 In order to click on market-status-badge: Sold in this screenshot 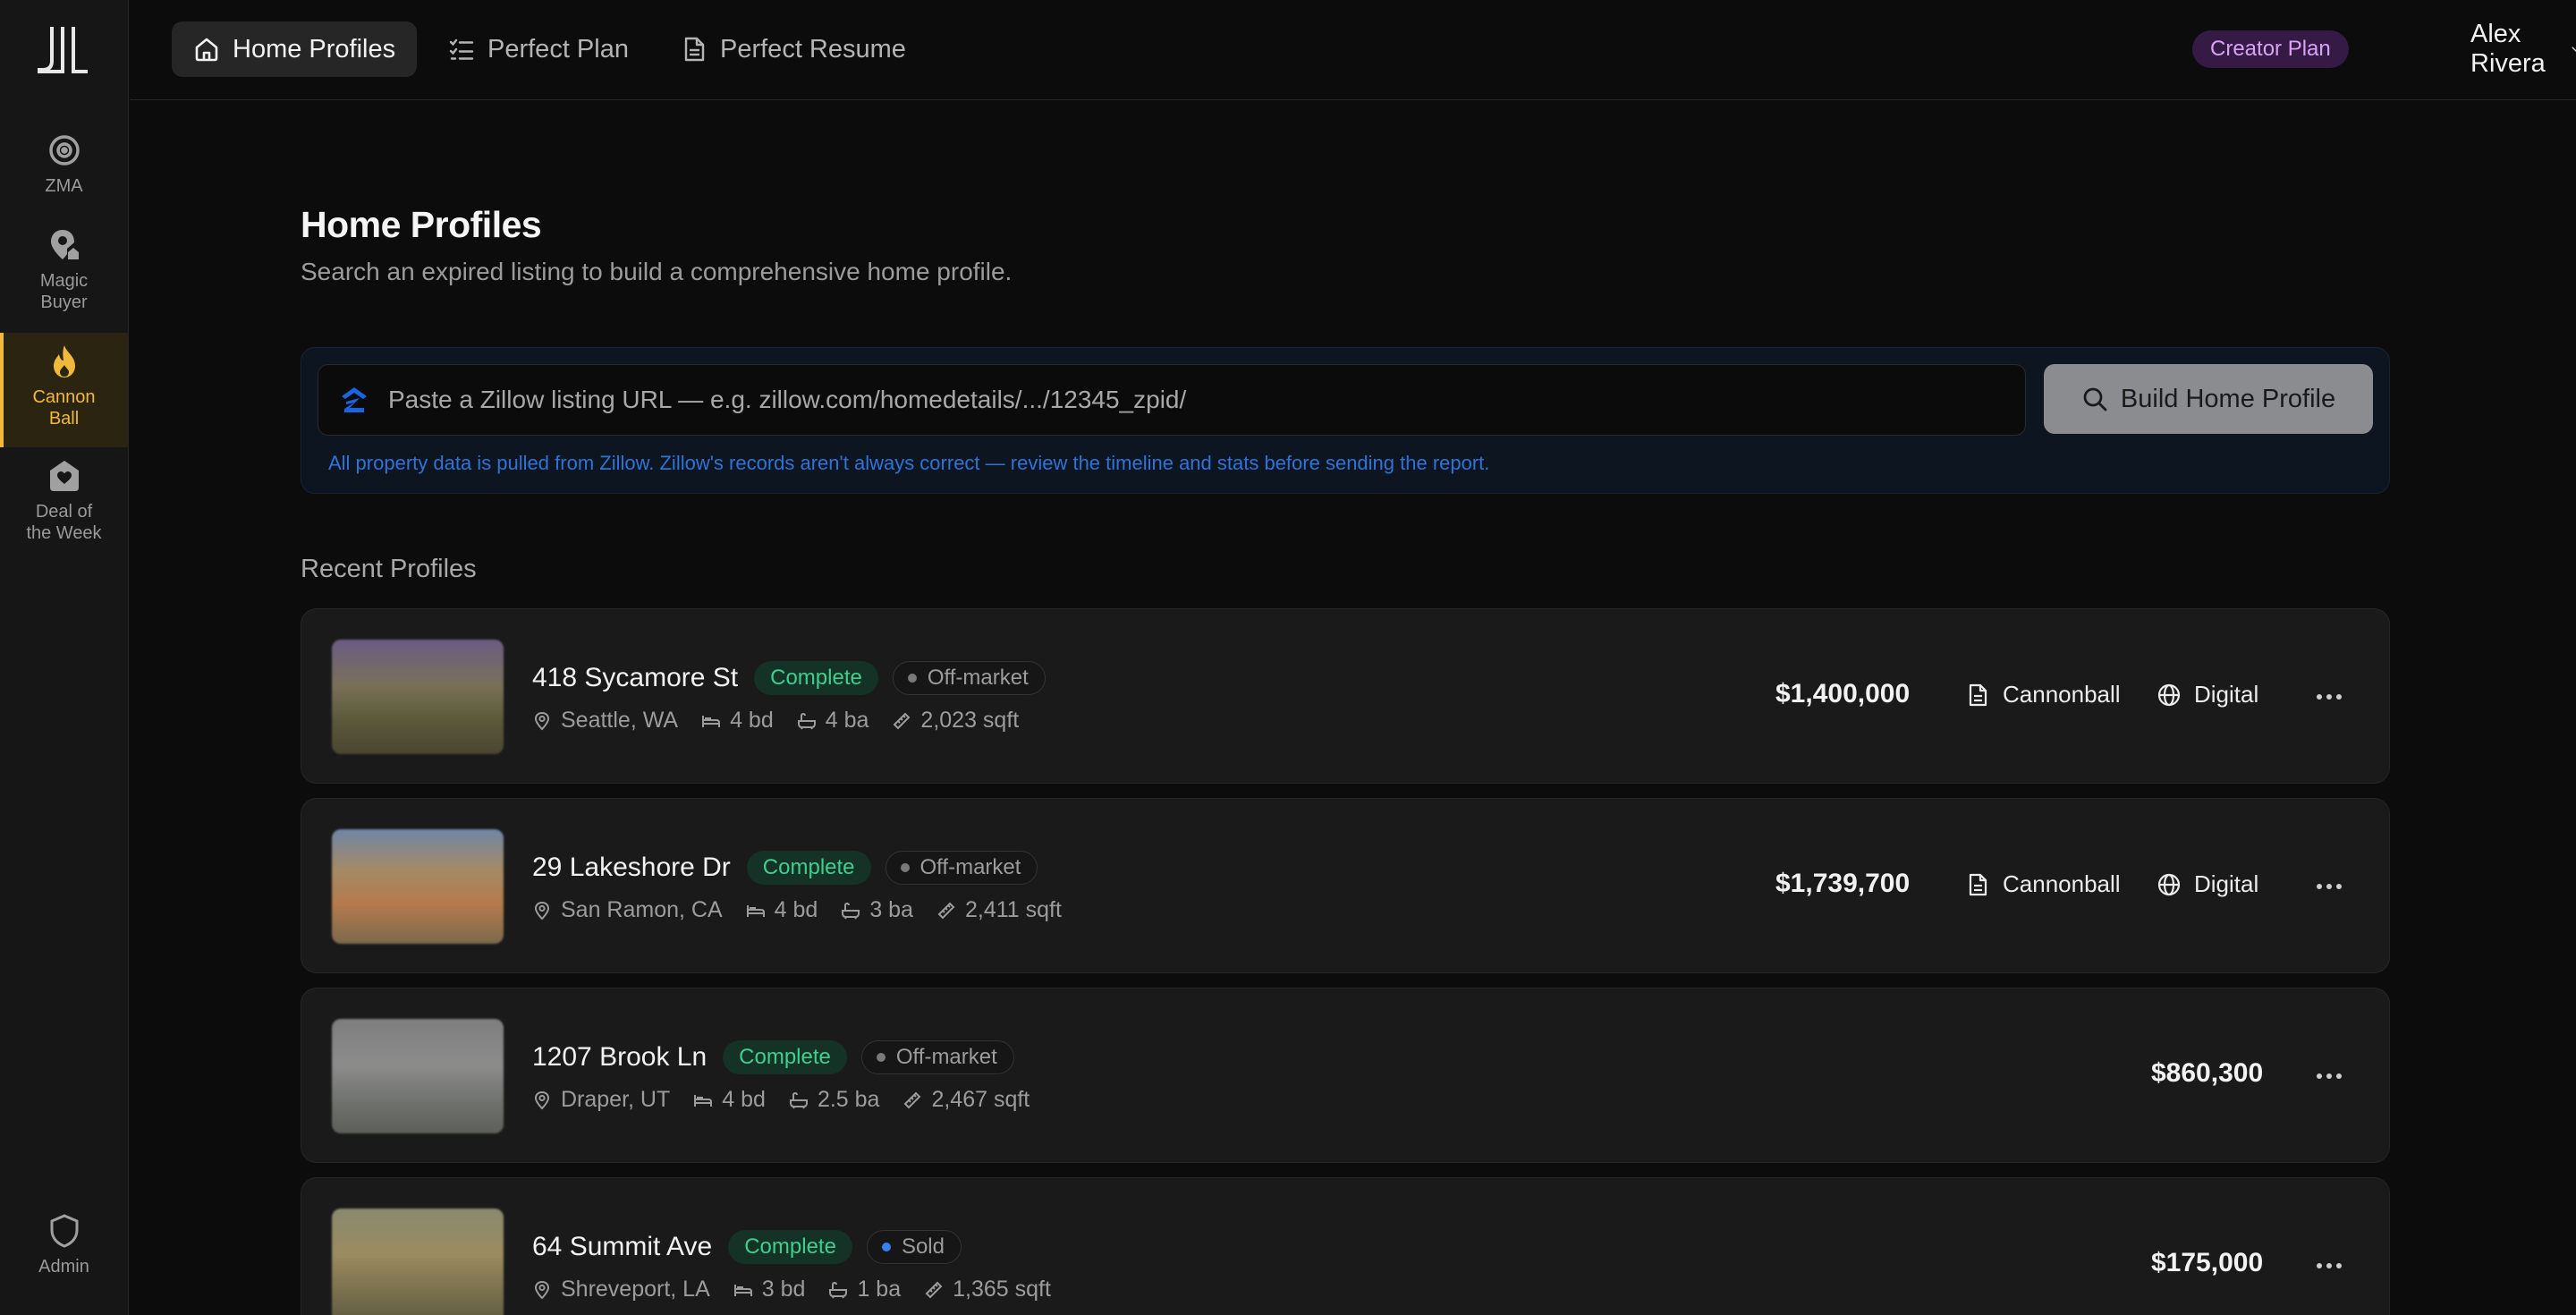, I will do `click(914, 1247)`.